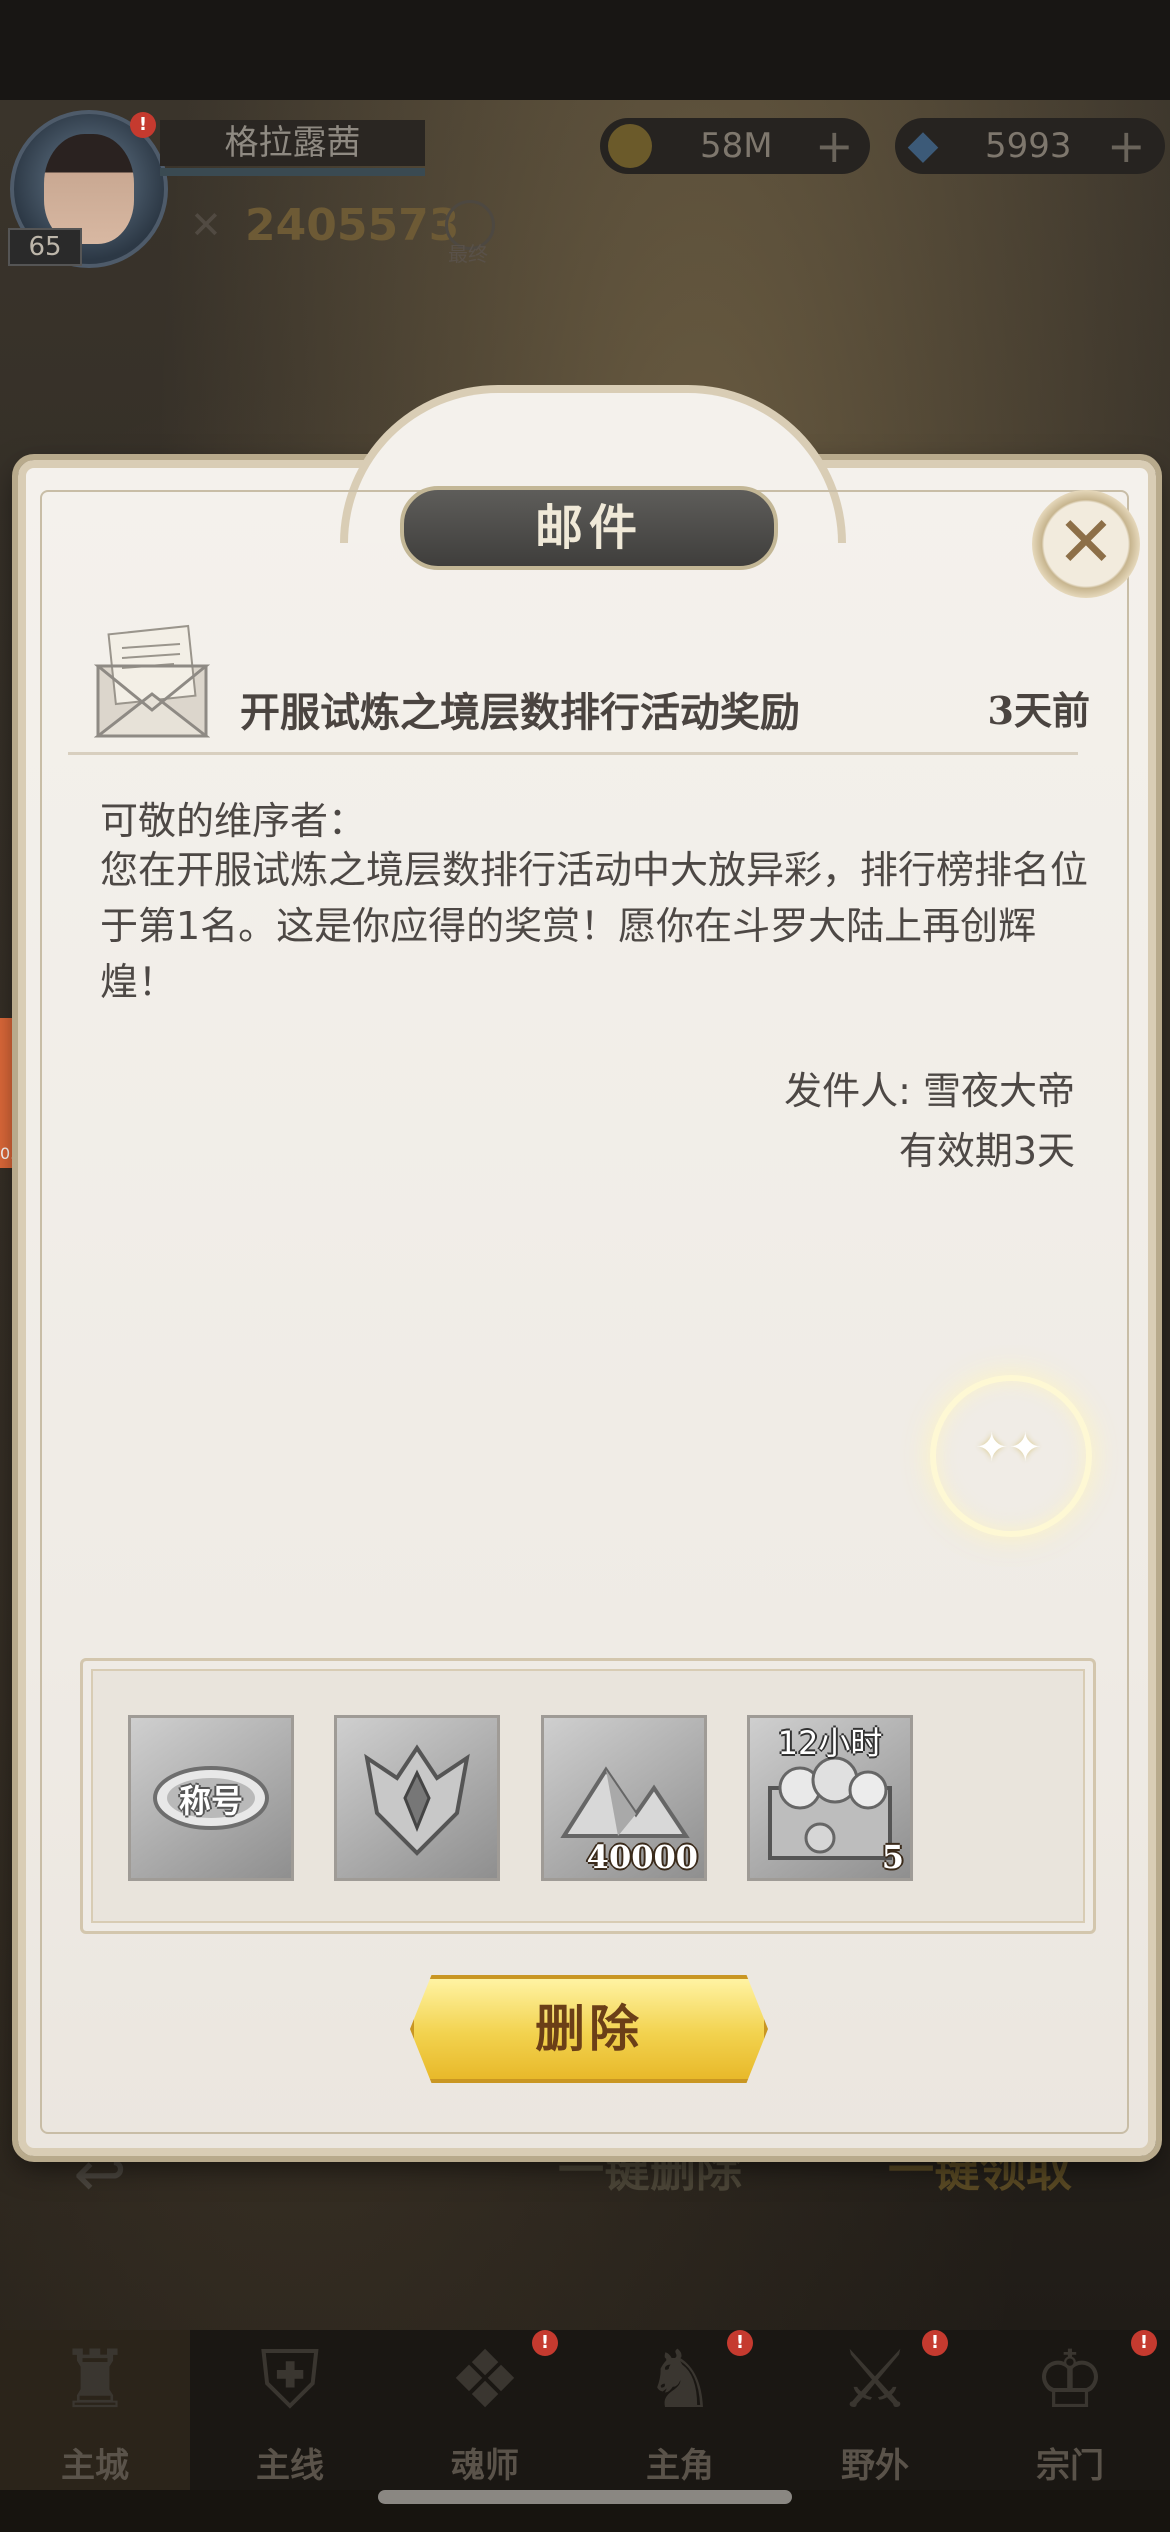 The image size is (1170, 2532). Describe the element at coordinates (1038, 710) in the screenshot. I see `mail-time: 3天前` at that location.